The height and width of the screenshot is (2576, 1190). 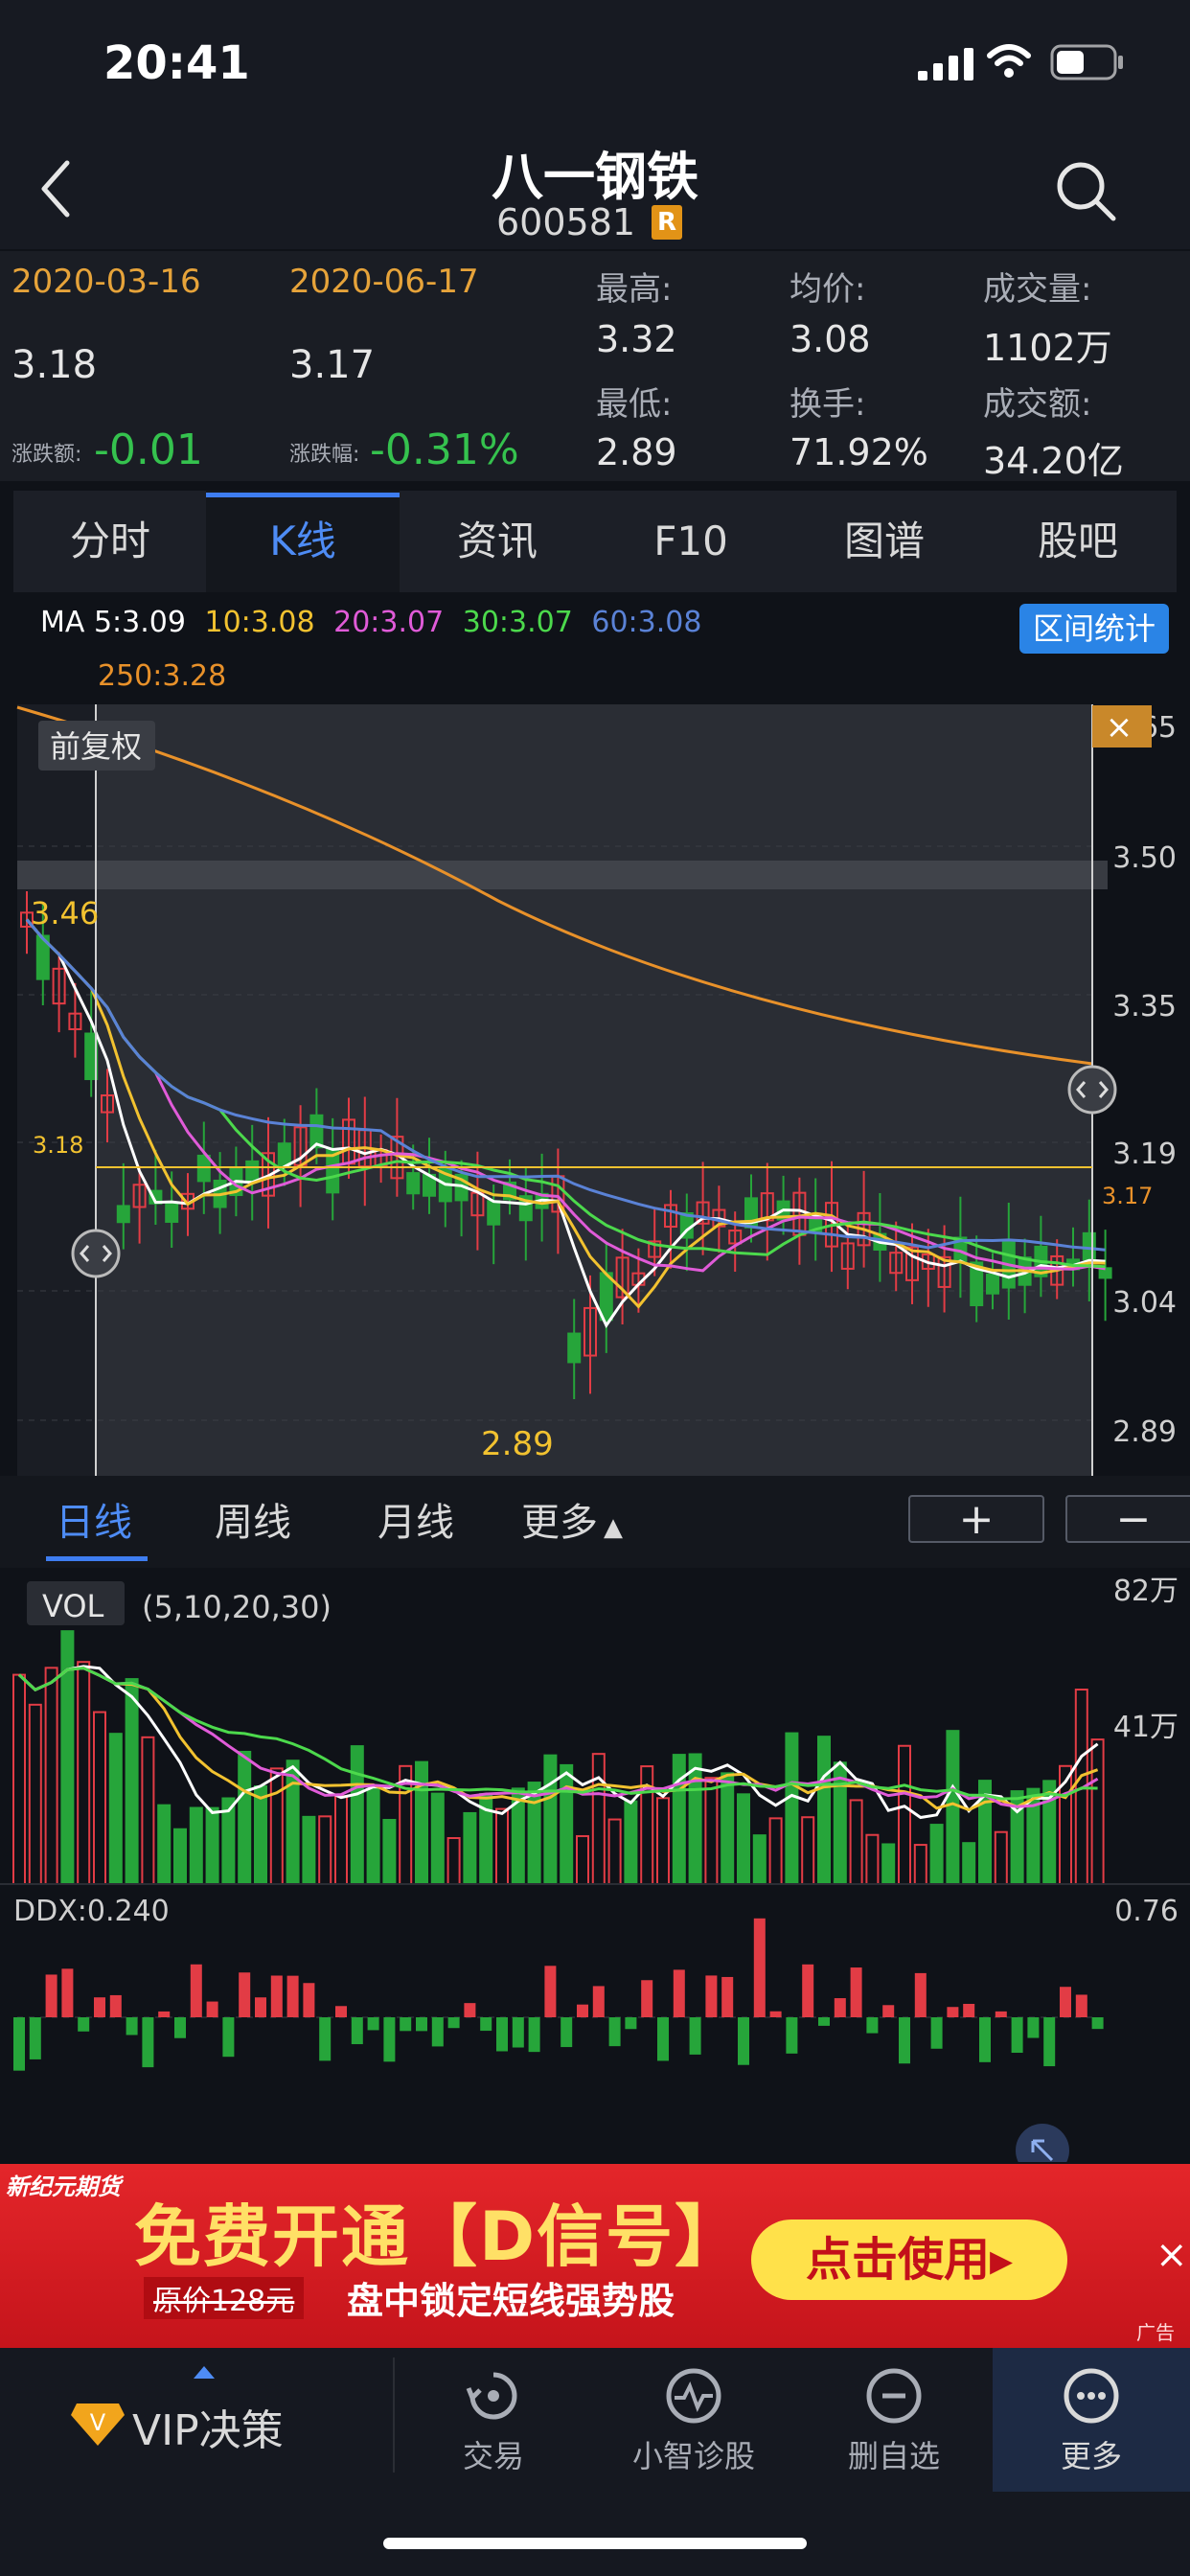 I want to click on high-mark: 3.46, so click(x=65, y=913).